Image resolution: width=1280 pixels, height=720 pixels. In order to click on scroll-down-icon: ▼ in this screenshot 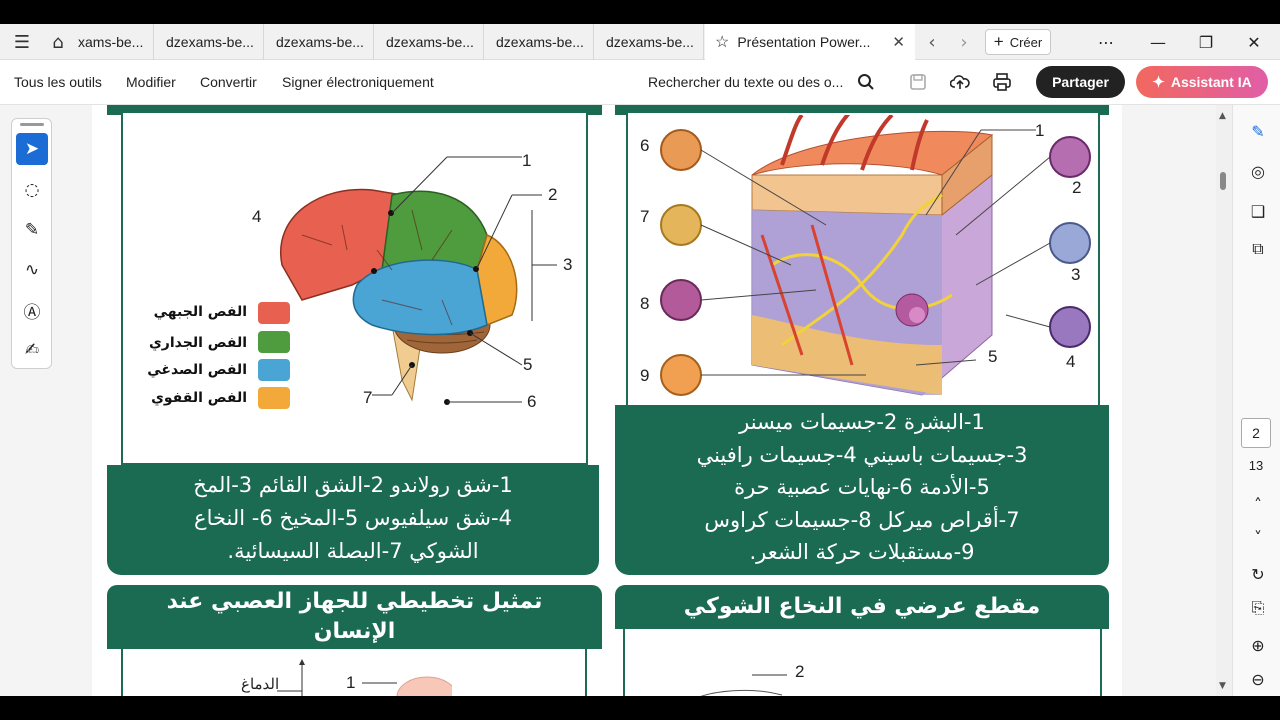, I will do `click(1222, 686)`.